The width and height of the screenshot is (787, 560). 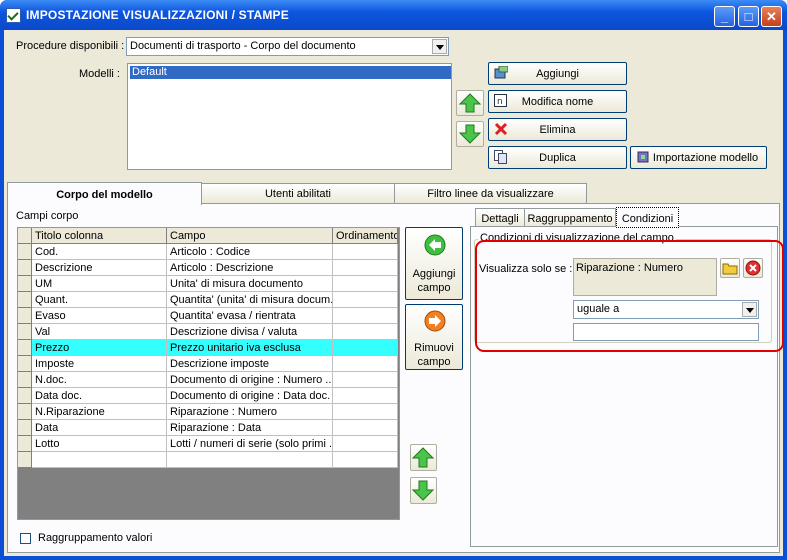 I want to click on arrow-right-orange-icon, so click(x=435, y=321).